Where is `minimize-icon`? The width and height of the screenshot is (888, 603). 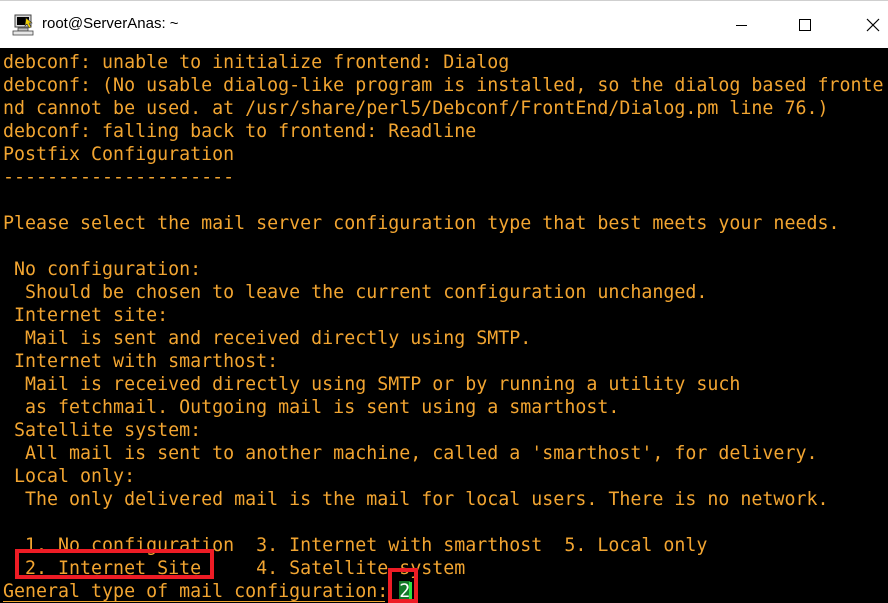
minimize-icon is located at coordinates (741, 25).